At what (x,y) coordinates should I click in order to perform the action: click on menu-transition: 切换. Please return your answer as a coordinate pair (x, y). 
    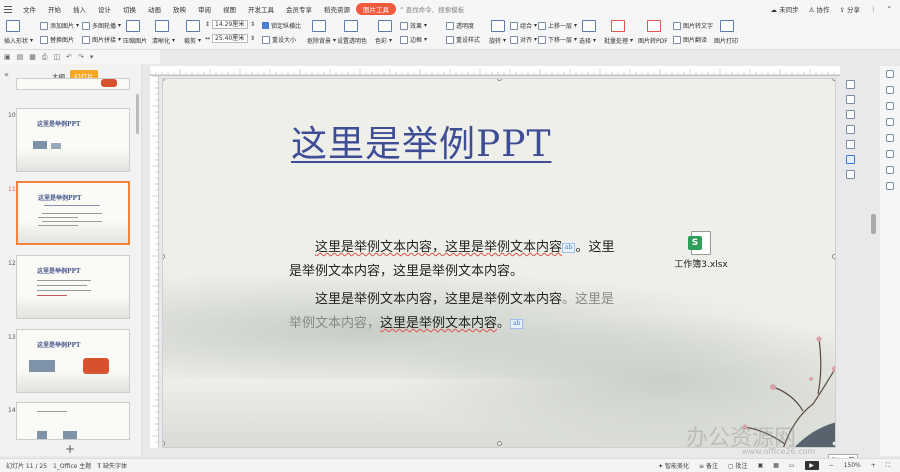
    Looking at the image, I should click on (129, 9).